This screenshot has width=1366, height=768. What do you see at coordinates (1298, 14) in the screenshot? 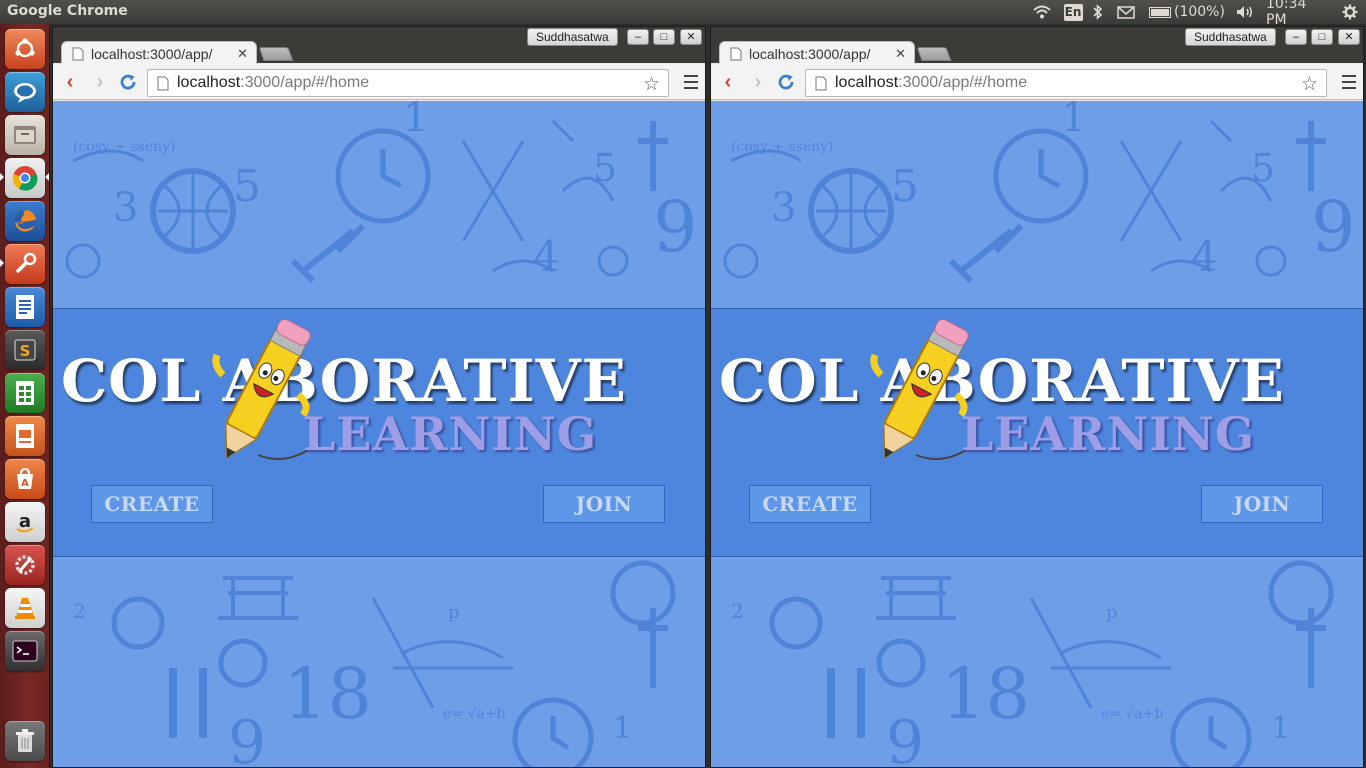
I see `clock: 10:34 PM` at bounding box center [1298, 14].